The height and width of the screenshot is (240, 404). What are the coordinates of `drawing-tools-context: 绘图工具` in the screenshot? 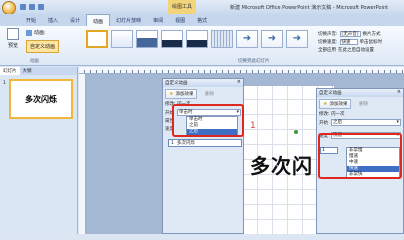 It's located at (182, 7).